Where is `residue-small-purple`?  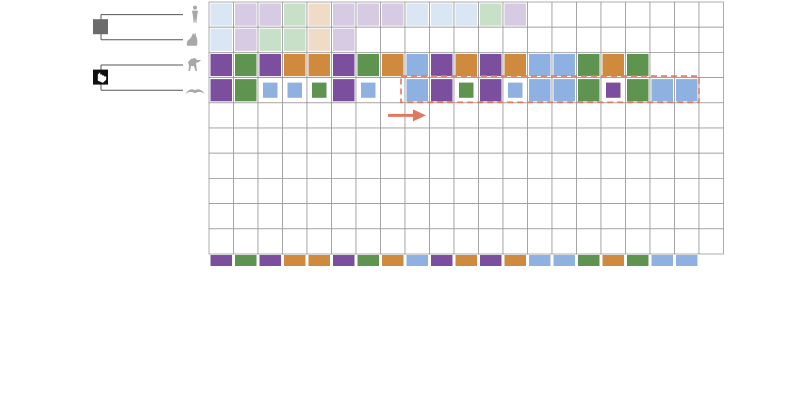 residue-small-purple is located at coordinates (613, 90).